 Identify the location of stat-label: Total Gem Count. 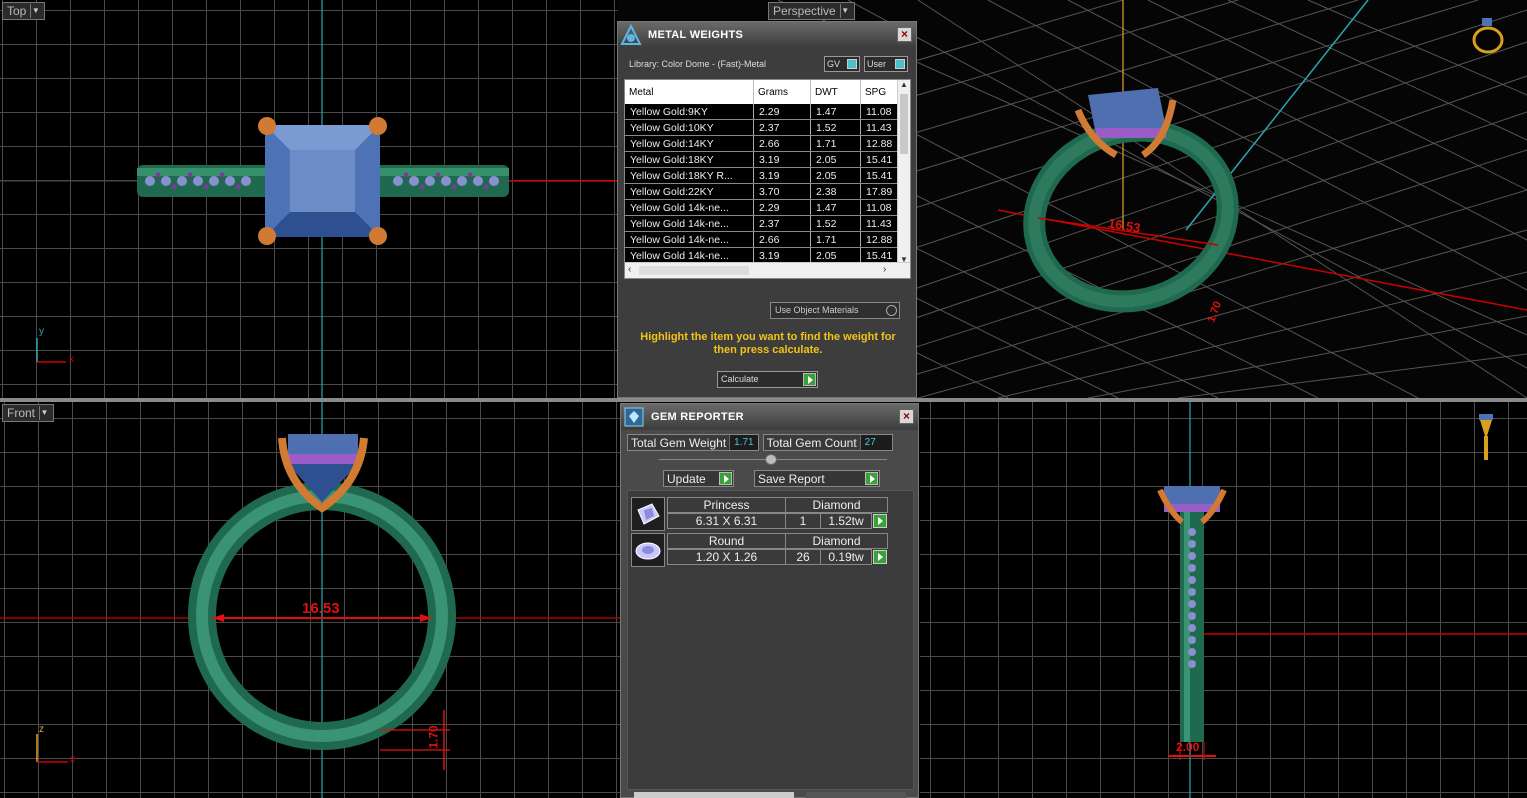
(811, 442).